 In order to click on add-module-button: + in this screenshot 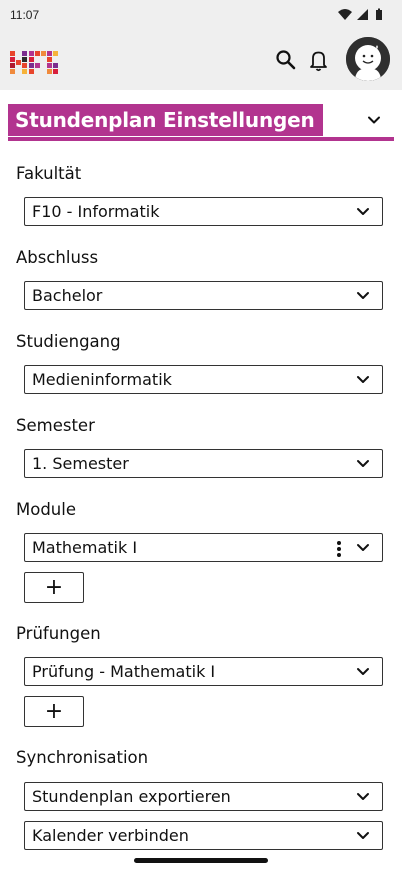, I will do `click(54, 587)`.